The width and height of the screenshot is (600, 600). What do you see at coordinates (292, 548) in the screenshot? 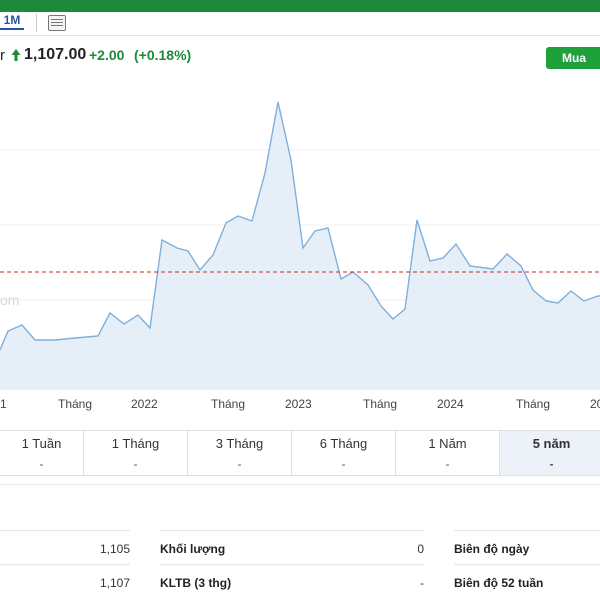
I see `stat-item: Khối lượng 0` at bounding box center [292, 548].